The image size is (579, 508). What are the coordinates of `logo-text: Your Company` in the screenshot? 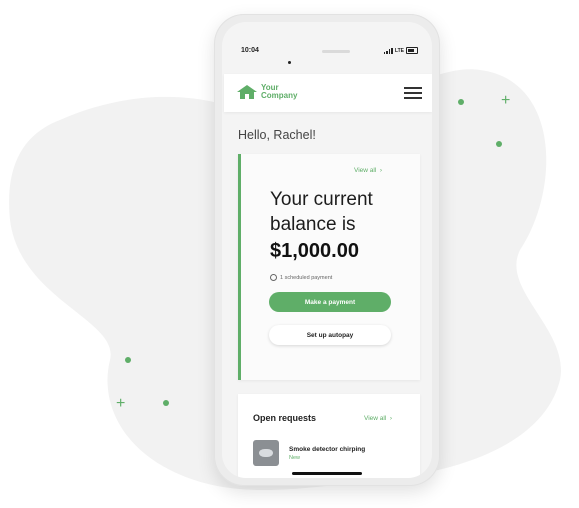 It's located at (279, 92).